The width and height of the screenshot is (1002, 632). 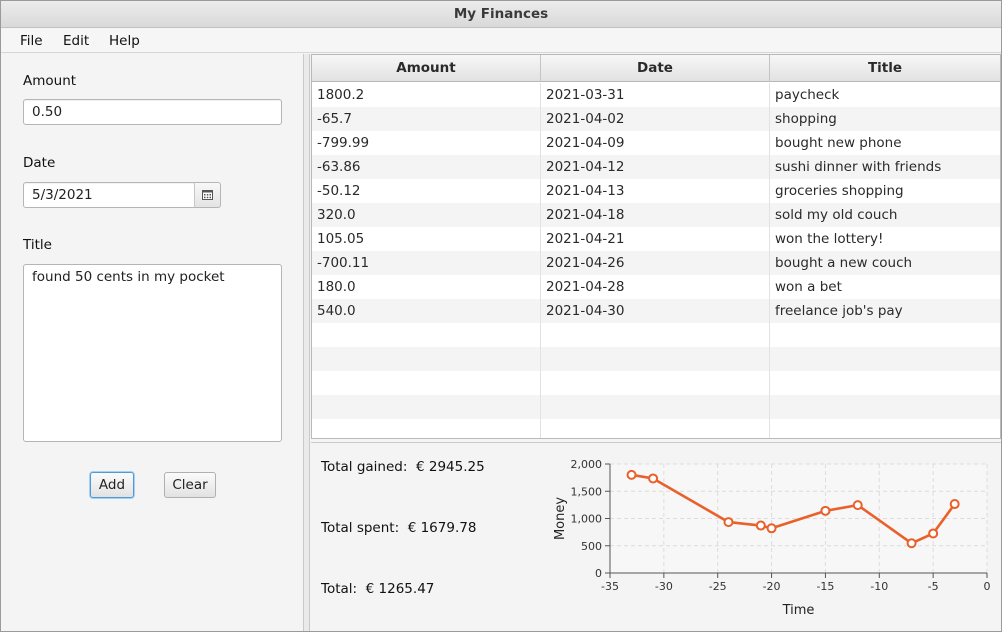 I want to click on split-divider, so click(x=306, y=342).